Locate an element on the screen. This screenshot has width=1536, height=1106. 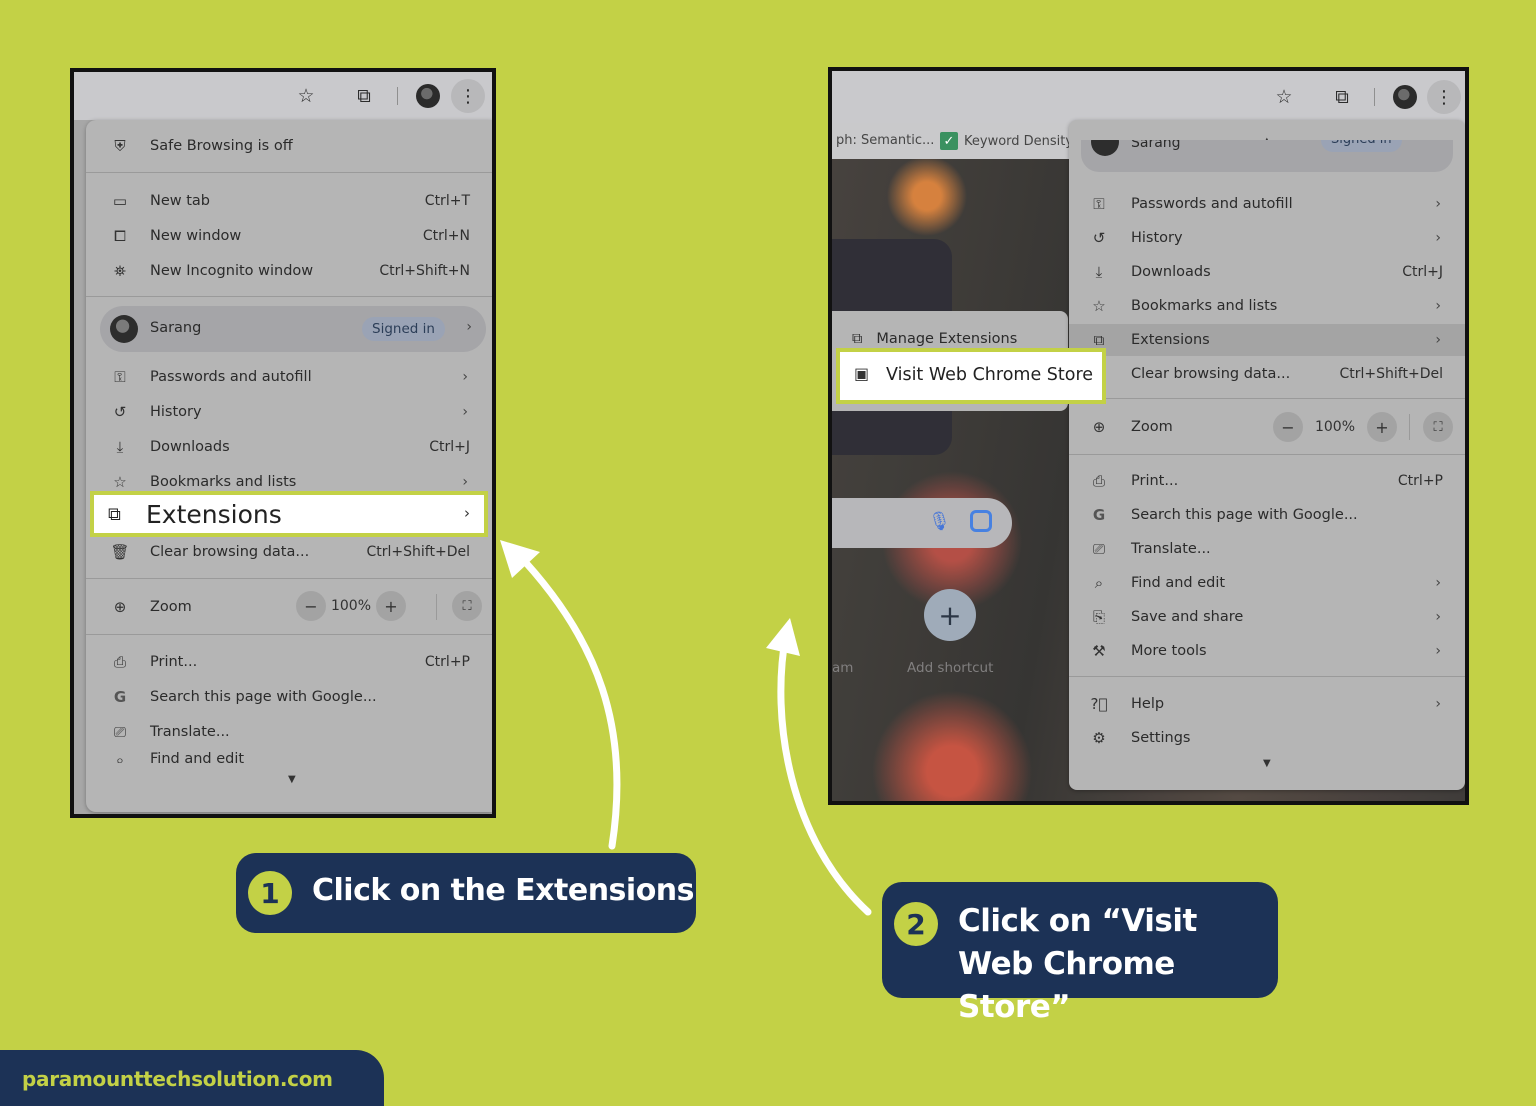
menu-item-new-window: ⧠ New window Ctrl+N is located at coordinates (289, 236).